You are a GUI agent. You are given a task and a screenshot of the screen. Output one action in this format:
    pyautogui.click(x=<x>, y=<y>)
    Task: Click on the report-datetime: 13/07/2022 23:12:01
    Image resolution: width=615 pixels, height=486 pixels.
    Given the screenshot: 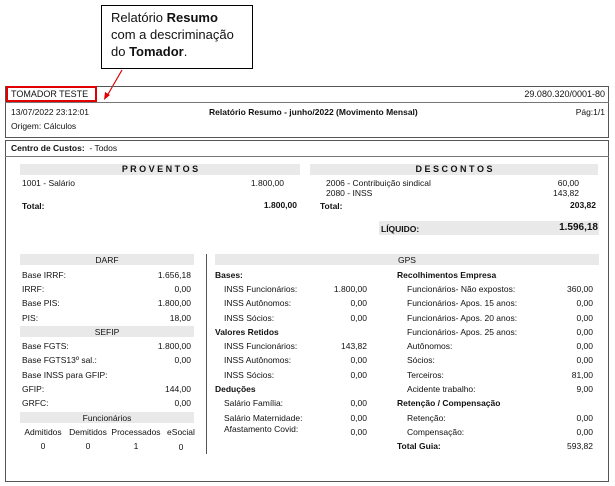 What is the action you would take?
    pyautogui.click(x=50, y=112)
    